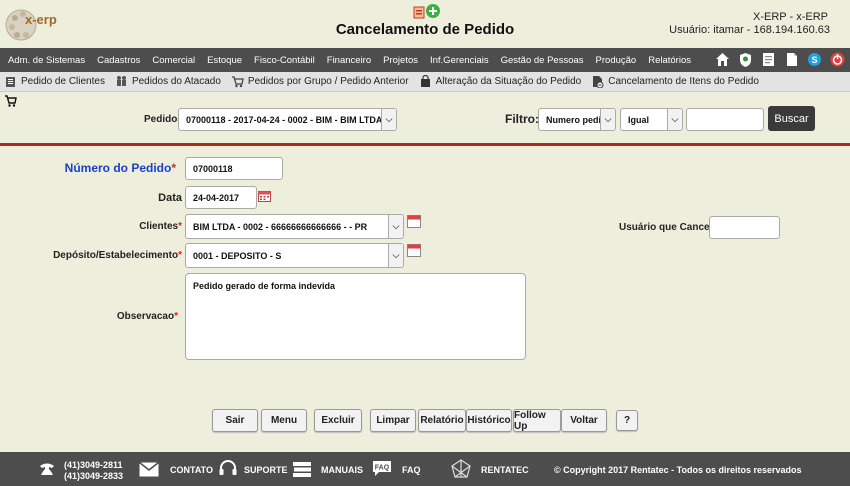 This screenshot has width=850, height=486. Describe the element at coordinates (355, 316) in the screenshot. I see `observacao-textarea: Pedido gerado de forma indevida` at that location.